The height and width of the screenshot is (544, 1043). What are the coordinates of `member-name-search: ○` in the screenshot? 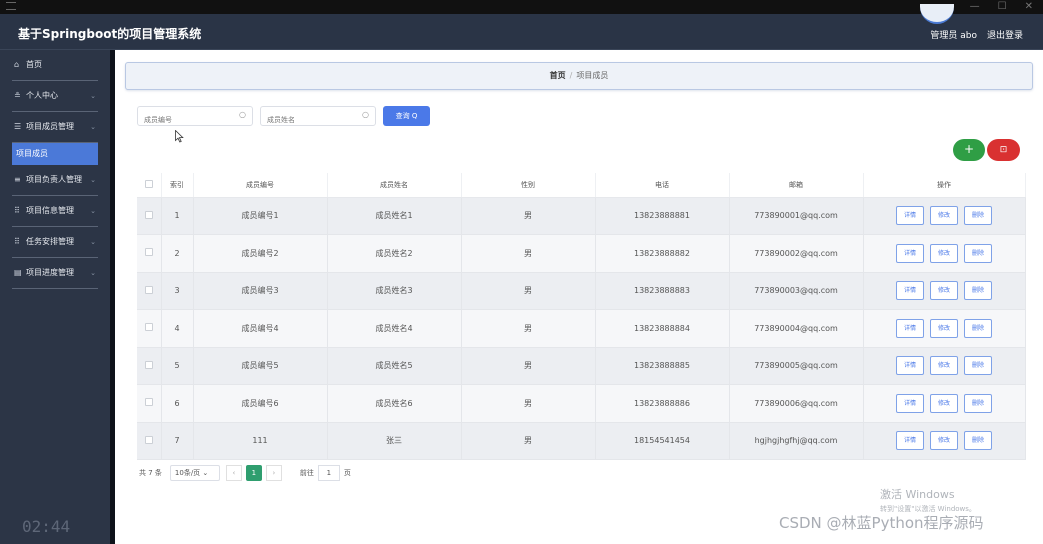 It's located at (318, 117).